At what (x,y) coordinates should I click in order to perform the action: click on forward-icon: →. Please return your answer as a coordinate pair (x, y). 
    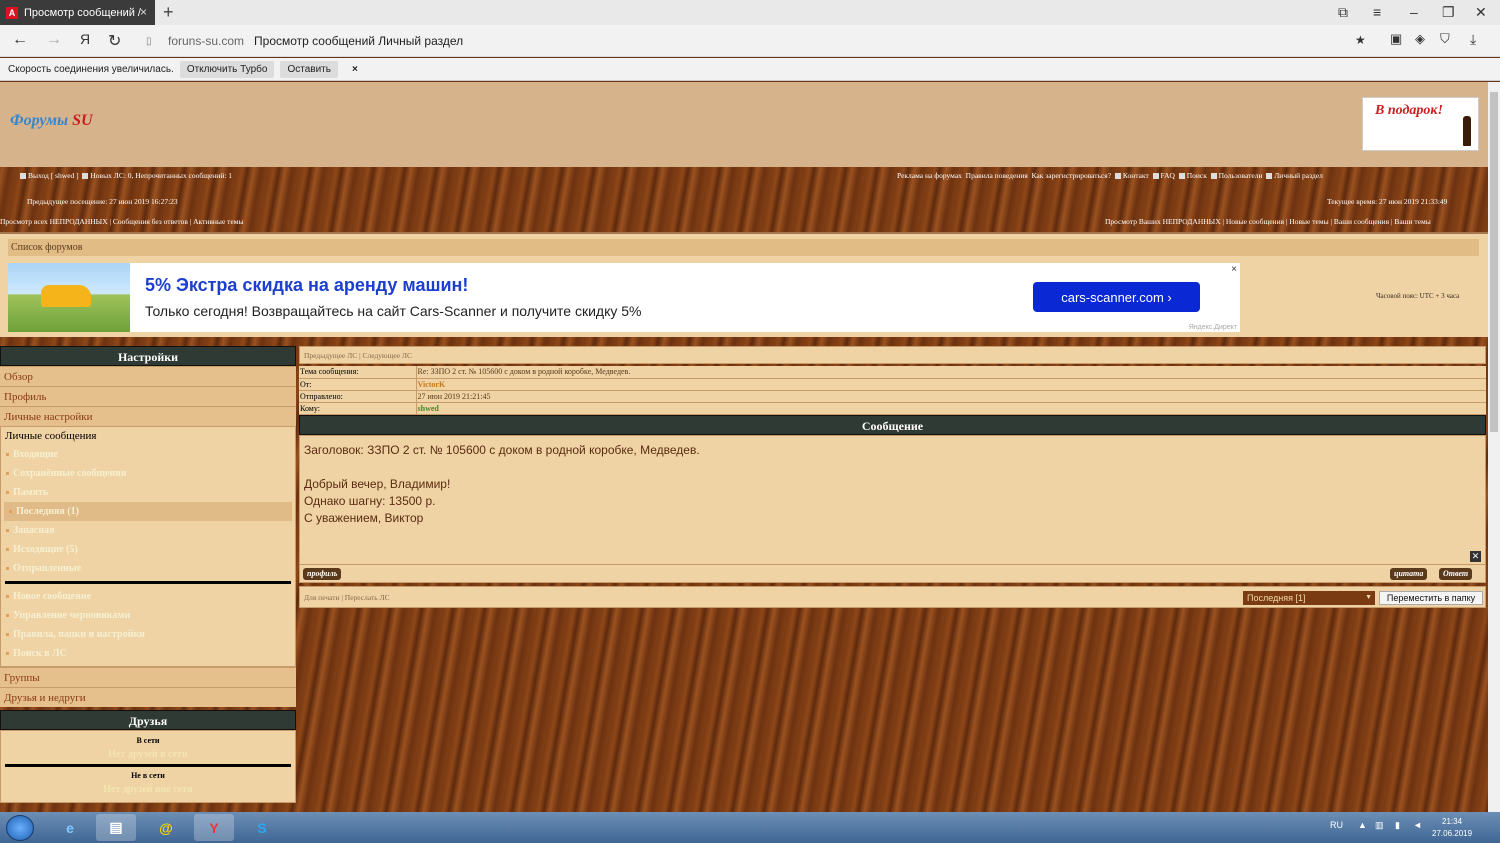
    Looking at the image, I should click on (54, 40).